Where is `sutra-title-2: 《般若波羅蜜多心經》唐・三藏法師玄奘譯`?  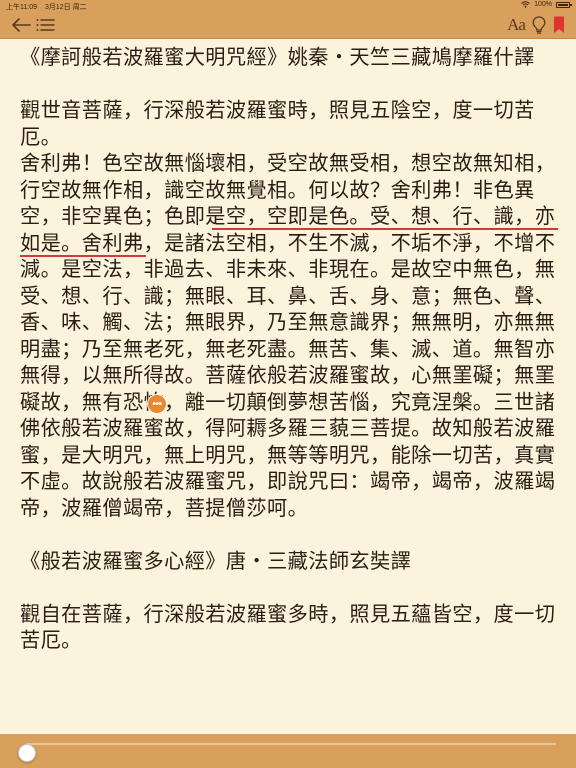 sutra-title-2: 《般若波羅蜜多心經》唐・三藏法師玄奘譯 is located at coordinates (216, 560).